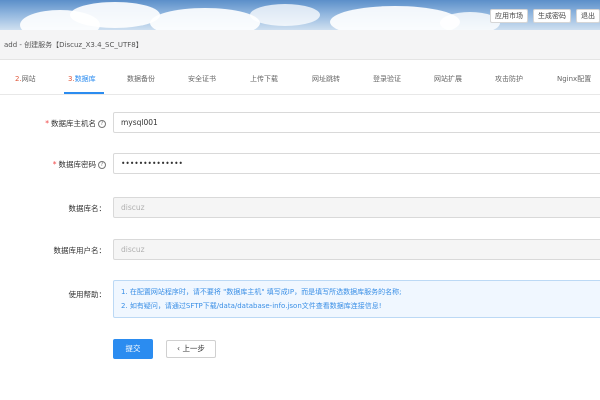  What do you see at coordinates (300, 15) in the screenshot?
I see `header-background: 应用市场 生成密码 退出` at bounding box center [300, 15].